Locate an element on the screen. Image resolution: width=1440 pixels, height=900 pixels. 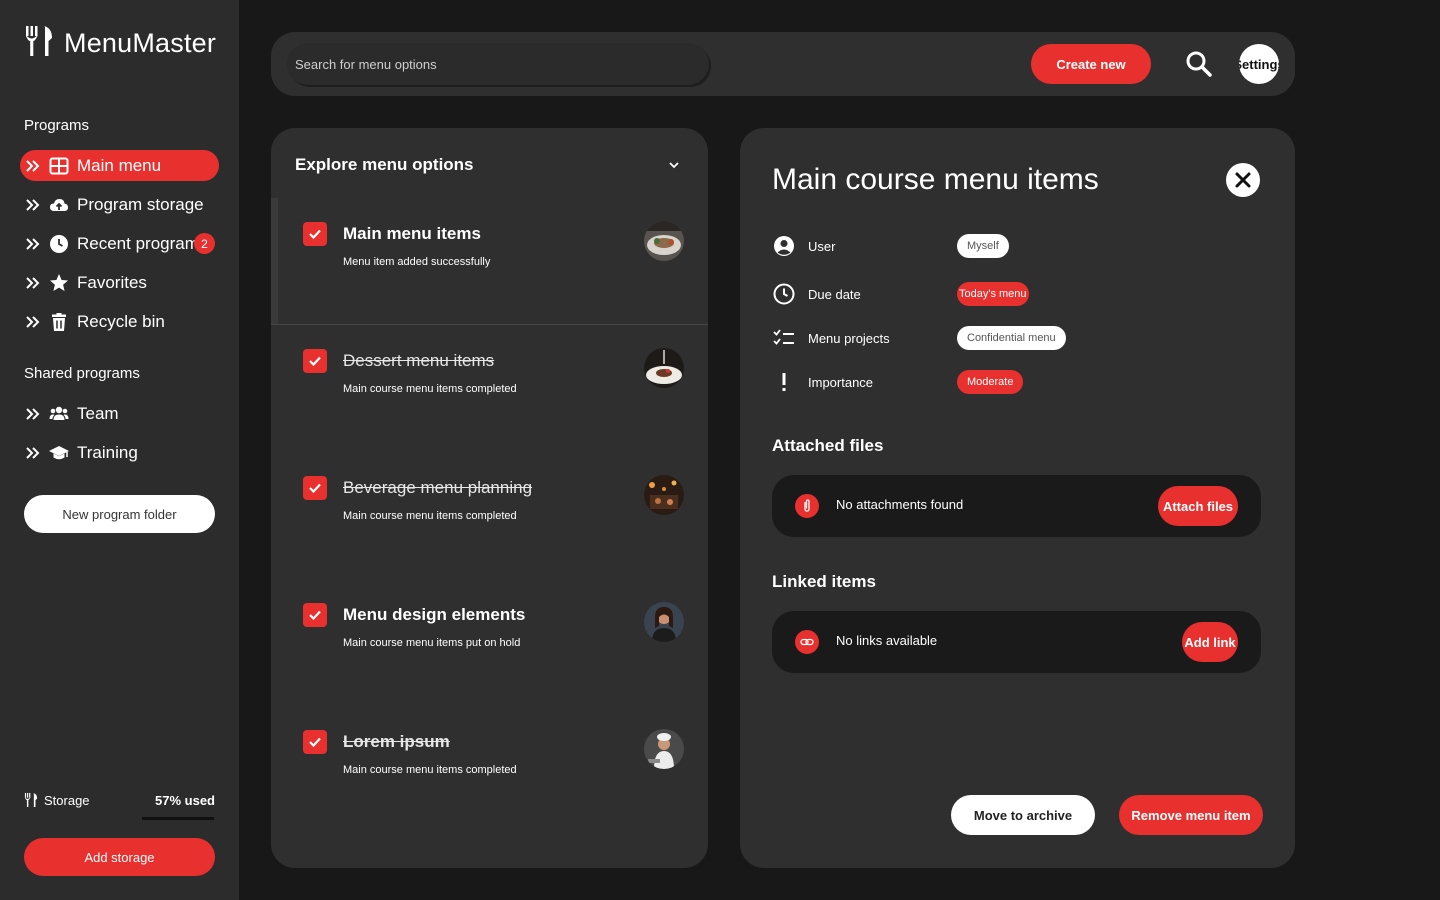
new-program-folder-button: New program folder is located at coordinates (119, 514).